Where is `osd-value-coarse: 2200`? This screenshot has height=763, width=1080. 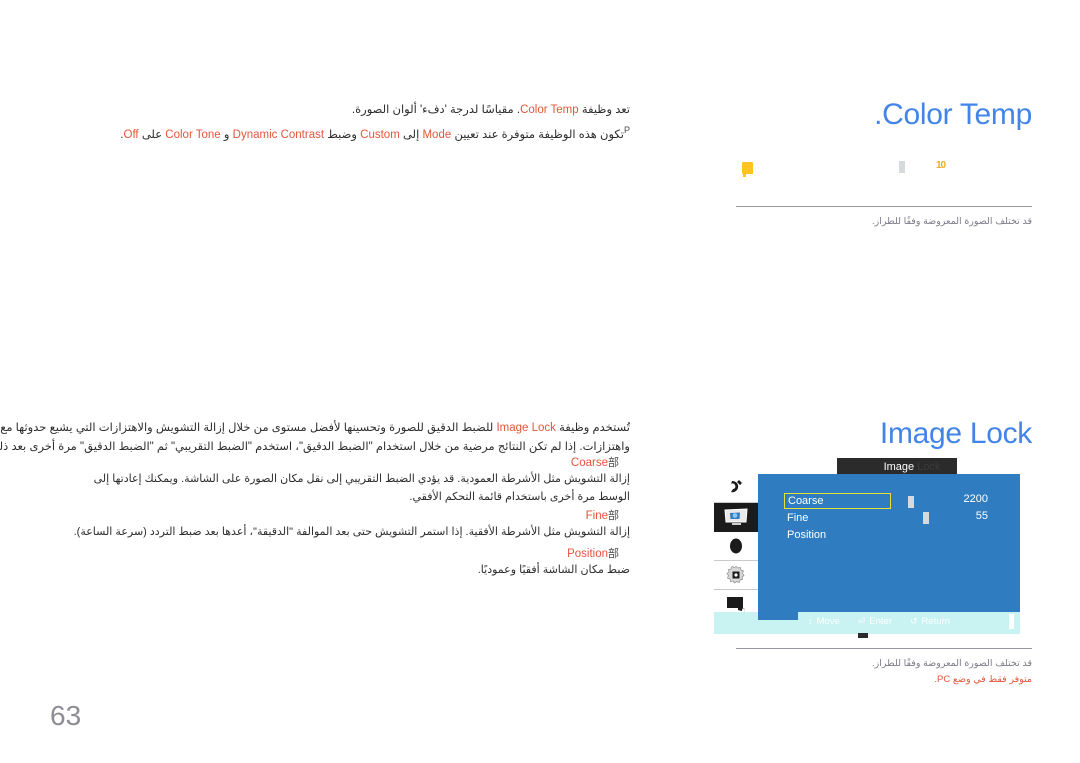 osd-value-coarse: 2200 is located at coordinates (975, 499).